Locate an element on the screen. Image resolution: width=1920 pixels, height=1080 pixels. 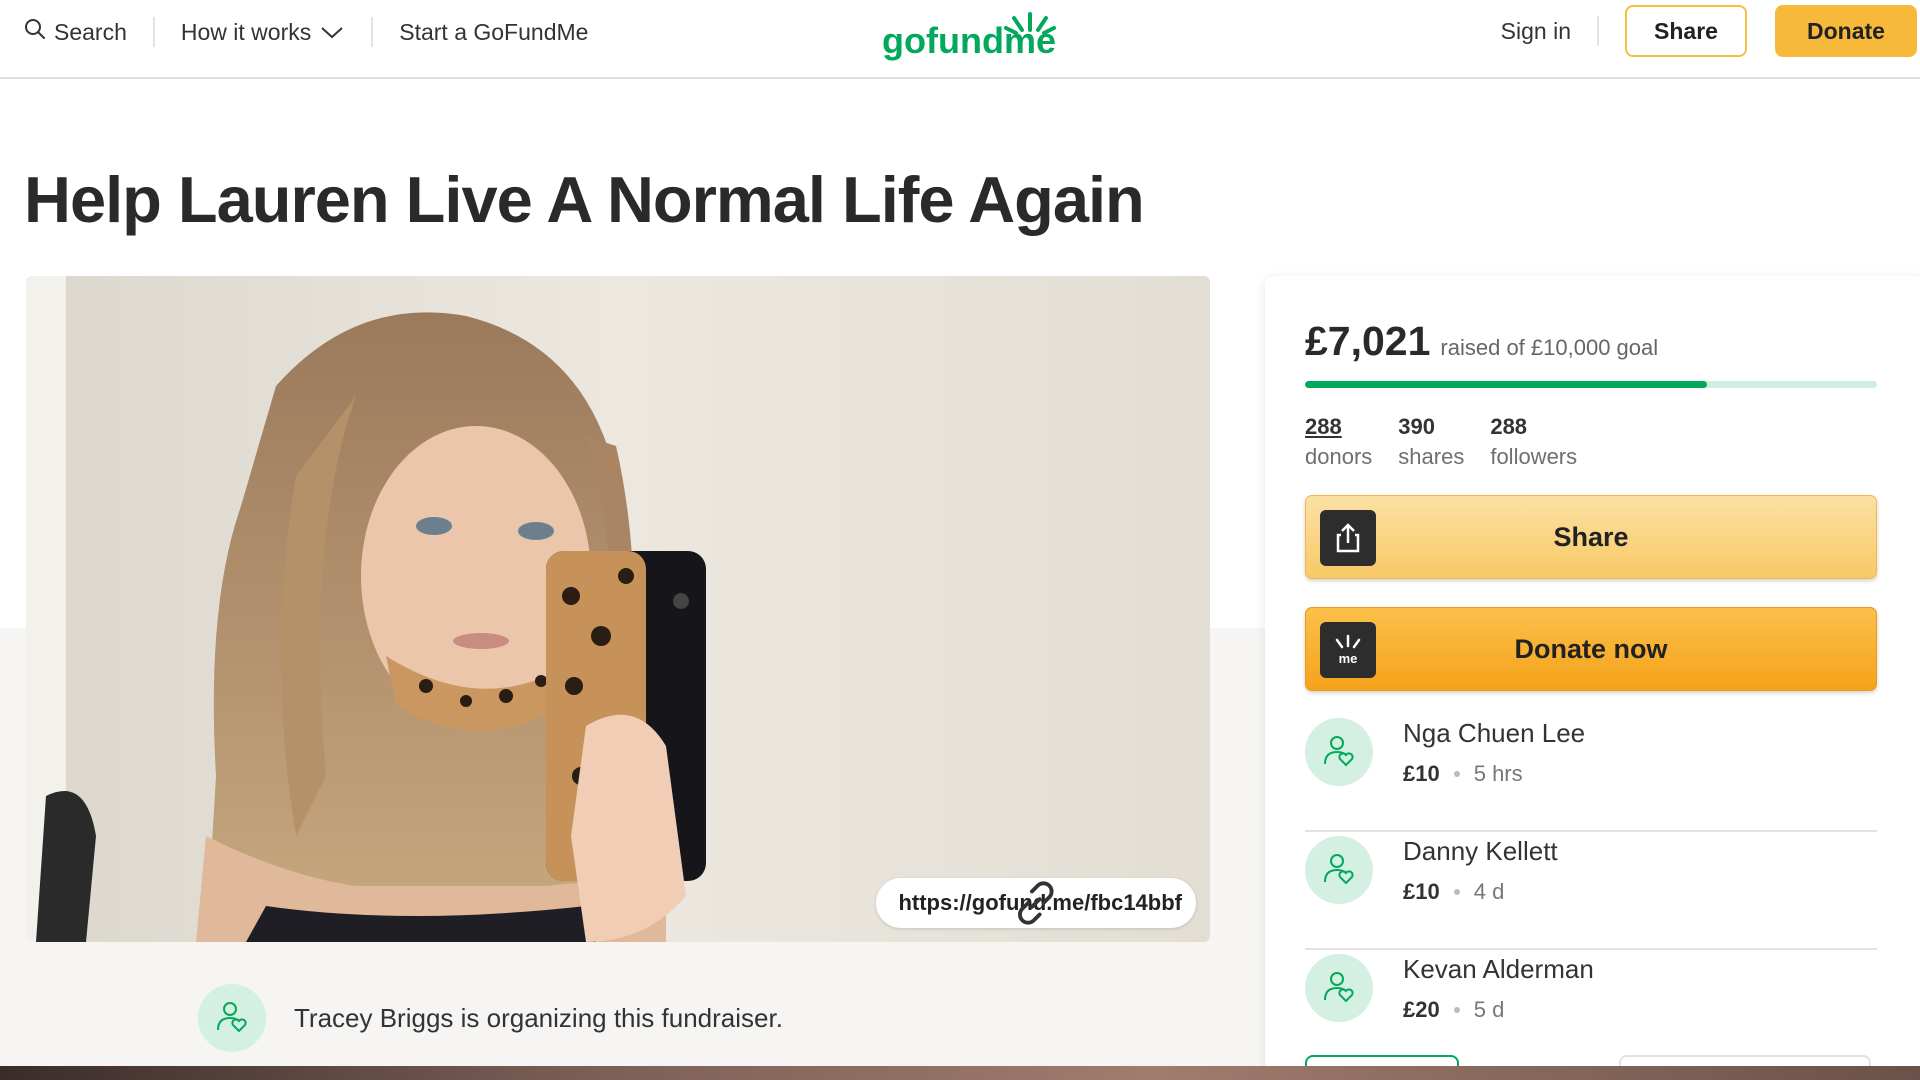
shares-count: 390 is located at coordinates (1416, 426).